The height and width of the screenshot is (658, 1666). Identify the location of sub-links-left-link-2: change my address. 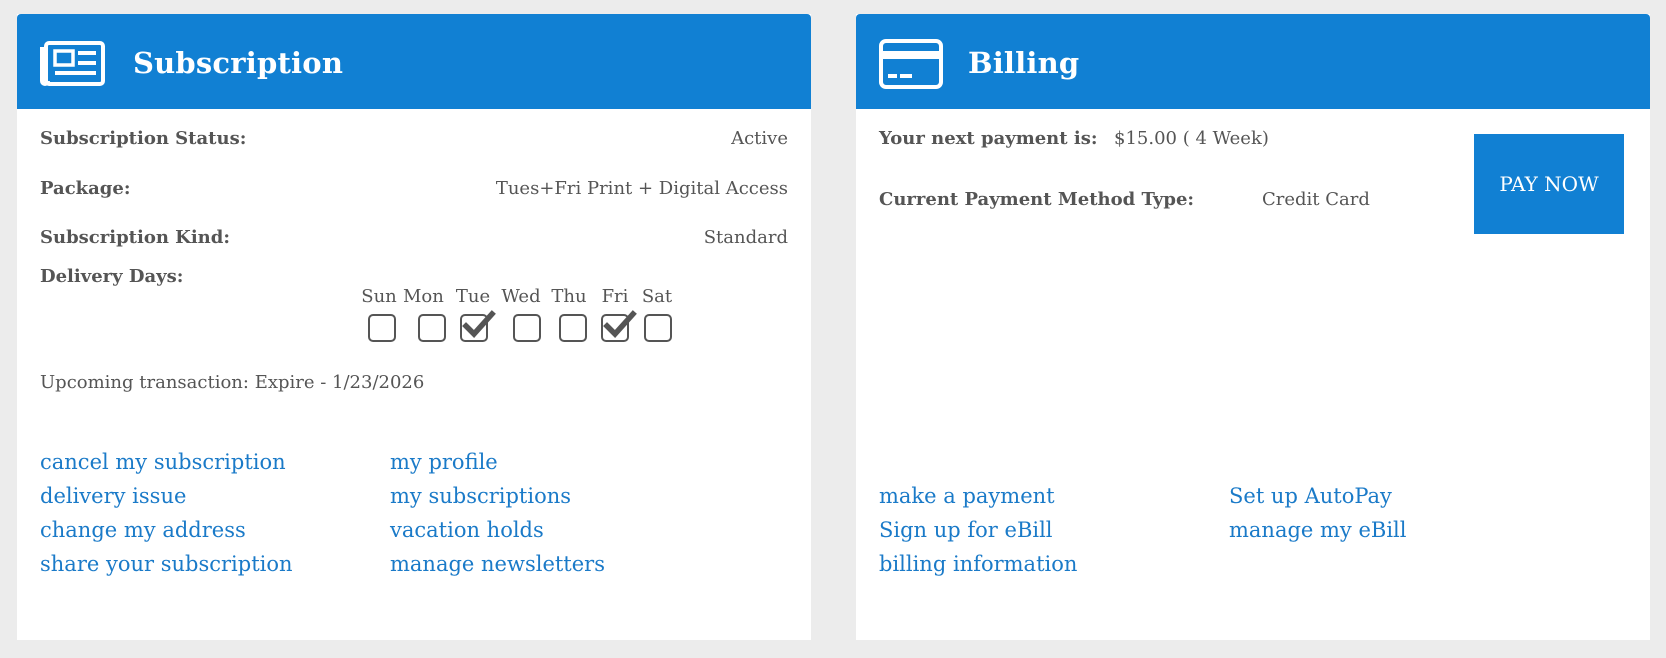
(143, 530).